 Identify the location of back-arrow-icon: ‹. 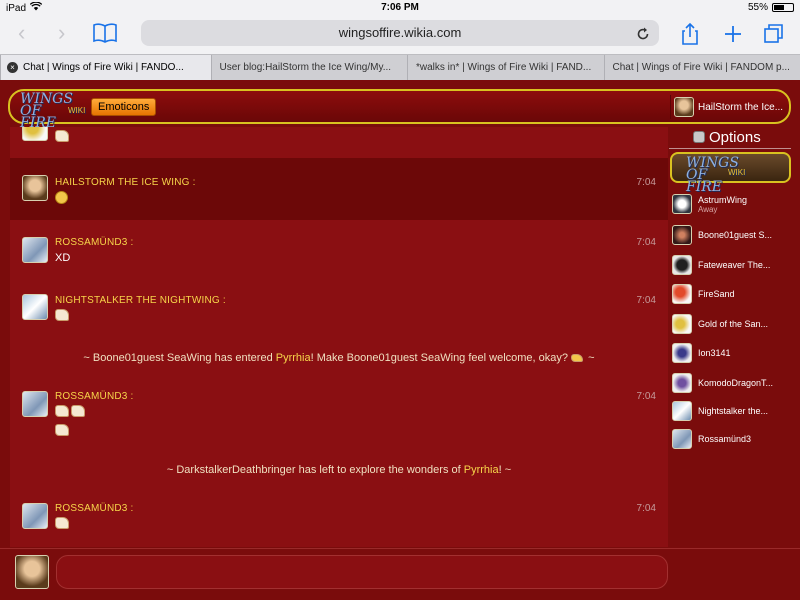
(21, 33).